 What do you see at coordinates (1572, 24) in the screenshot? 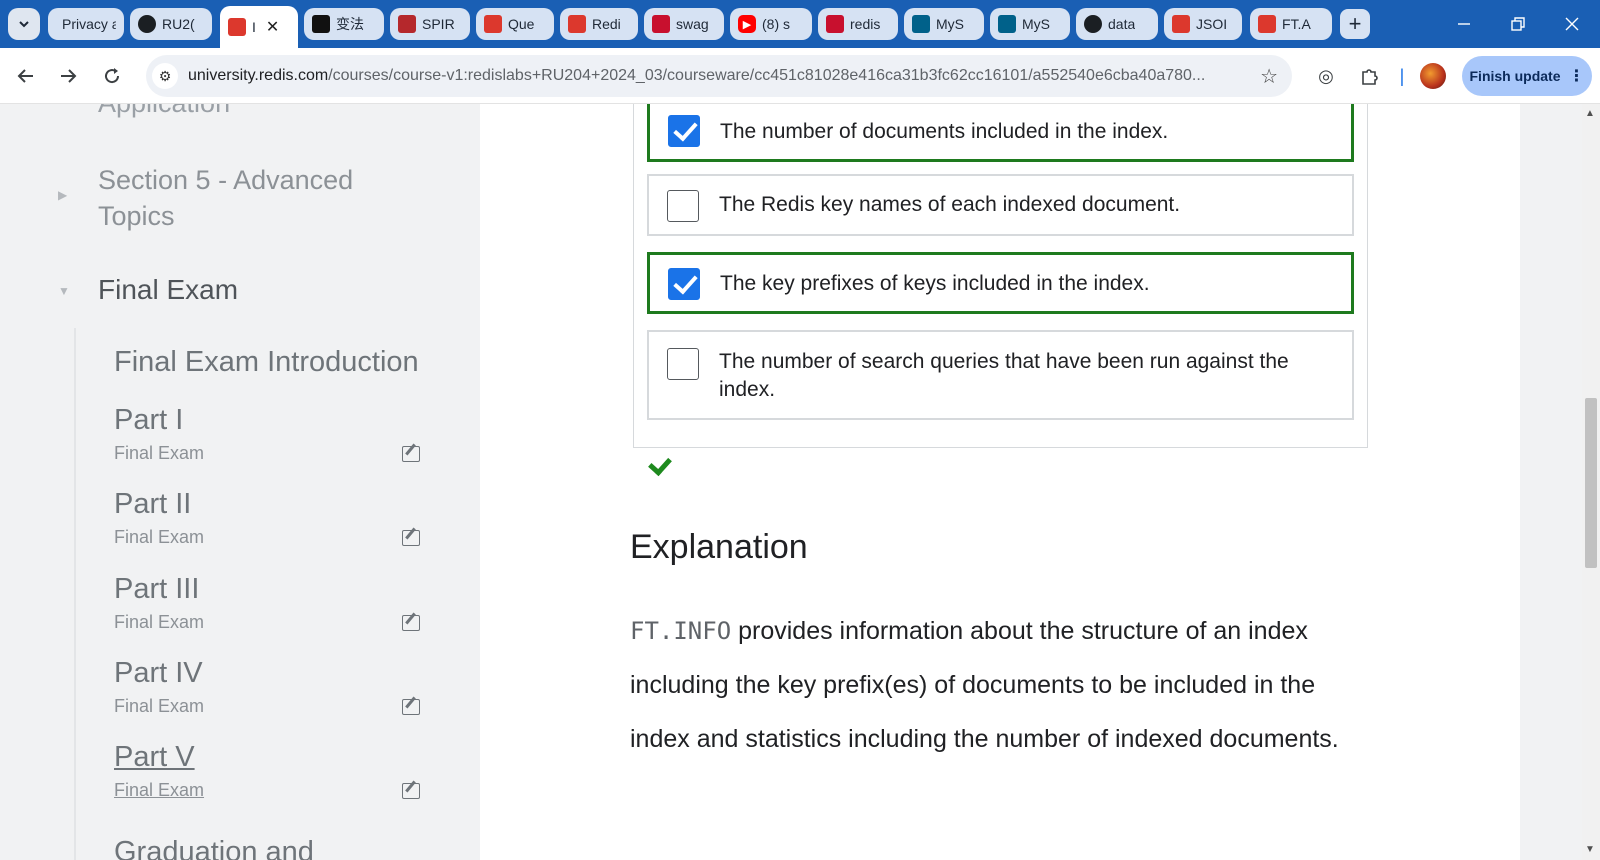
I see `close-window-button` at bounding box center [1572, 24].